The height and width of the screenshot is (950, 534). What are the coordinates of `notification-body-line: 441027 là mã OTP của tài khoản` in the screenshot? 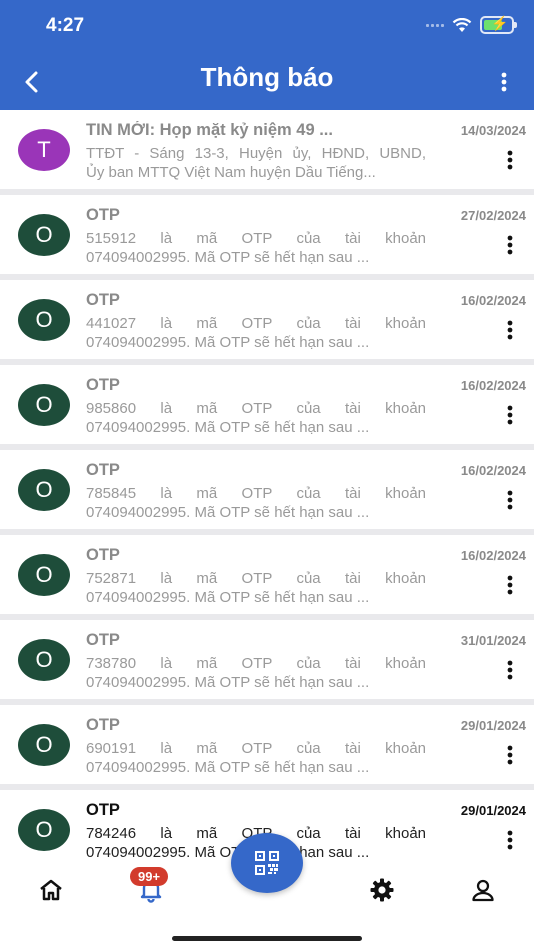 It's located at (256, 323).